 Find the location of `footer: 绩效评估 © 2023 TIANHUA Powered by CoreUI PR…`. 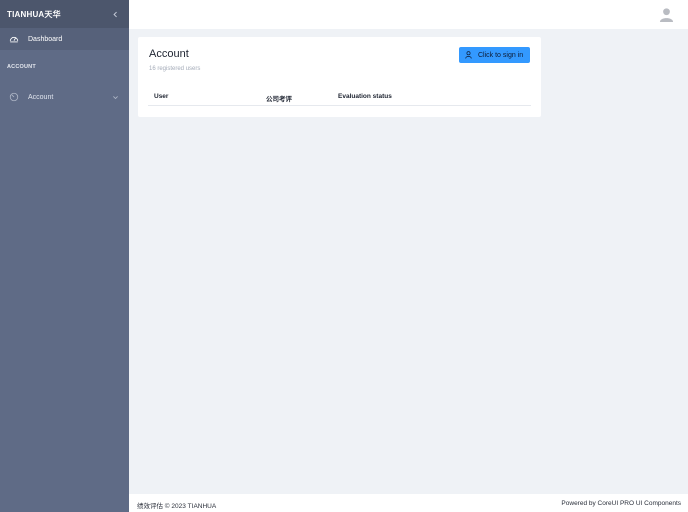

footer: 绩效评估 © 2023 TIANHUA Powered by CoreUI PR… is located at coordinates (408, 503).